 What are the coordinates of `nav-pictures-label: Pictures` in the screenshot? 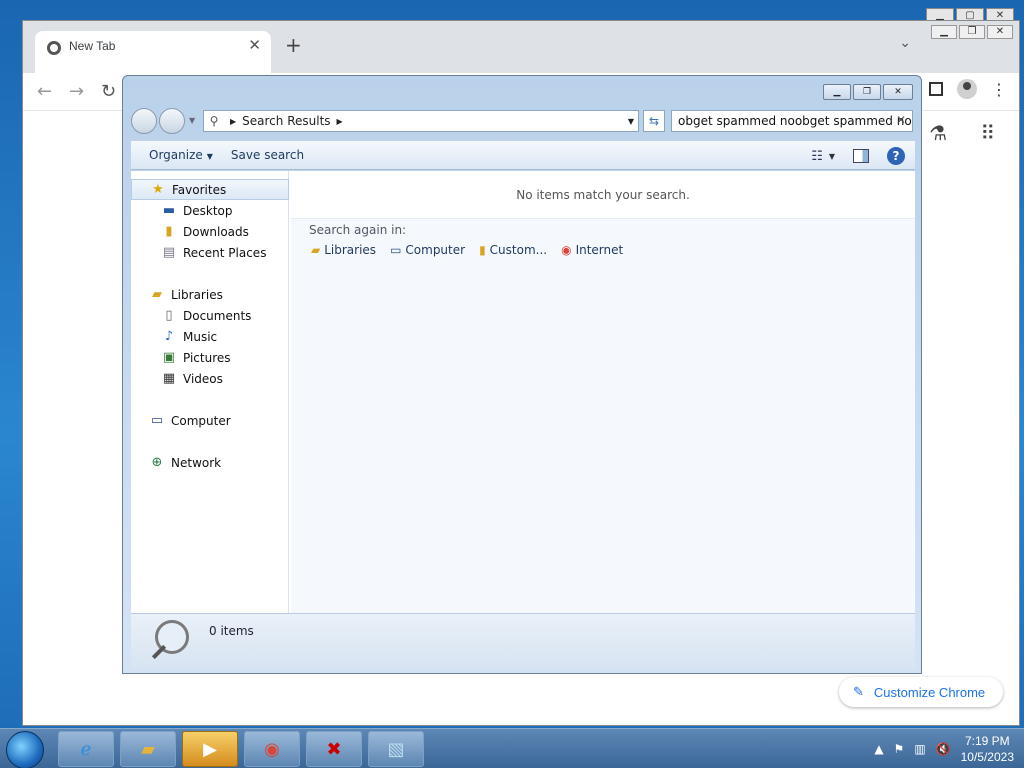 It's located at (207, 357).